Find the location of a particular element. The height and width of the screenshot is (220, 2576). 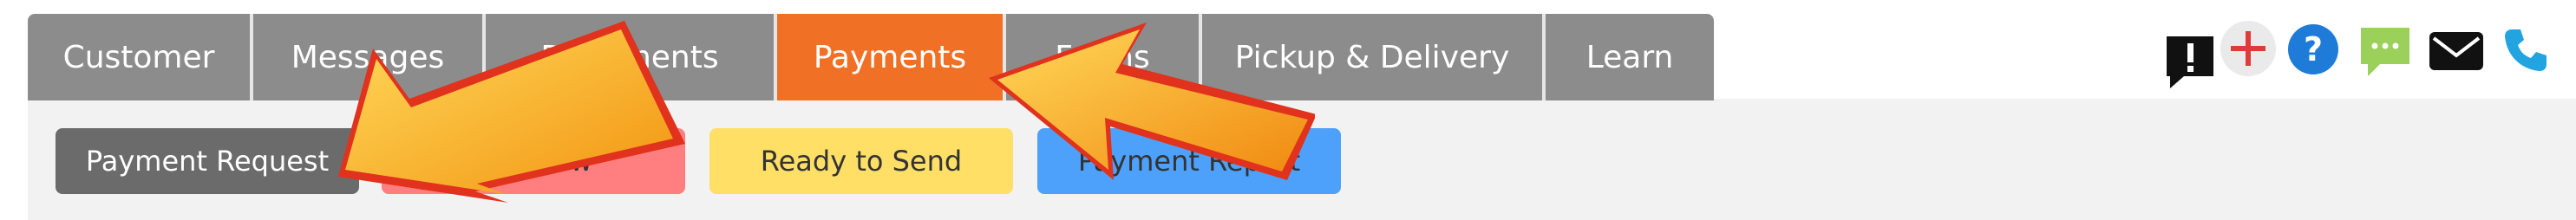

button-label: Pay Now is located at coordinates (533, 161).